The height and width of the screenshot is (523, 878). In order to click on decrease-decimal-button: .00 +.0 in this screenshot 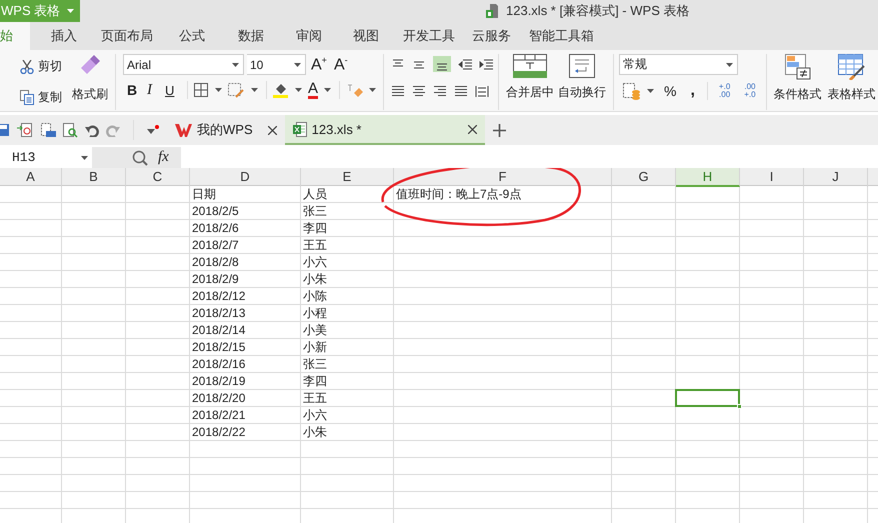, I will do `click(750, 91)`.